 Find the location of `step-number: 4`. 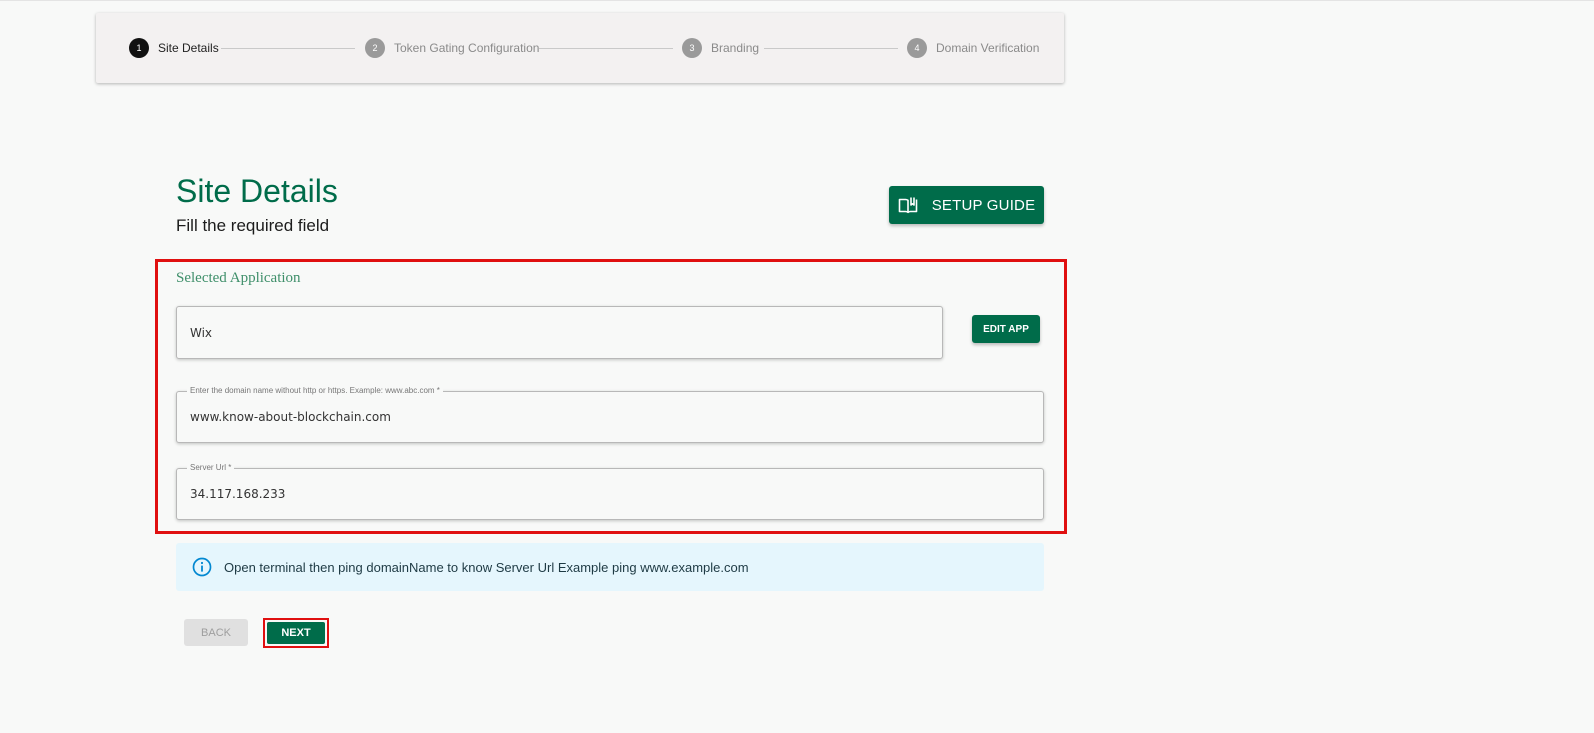

step-number: 4 is located at coordinates (917, 48).